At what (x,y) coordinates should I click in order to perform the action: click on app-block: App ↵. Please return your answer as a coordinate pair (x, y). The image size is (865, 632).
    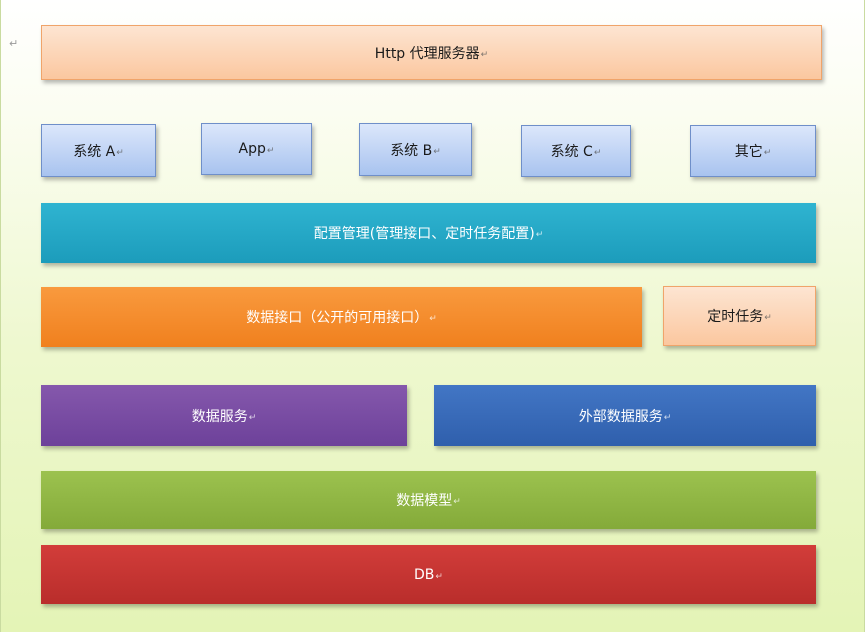
    Looking at the image, I should click on (256, 149).